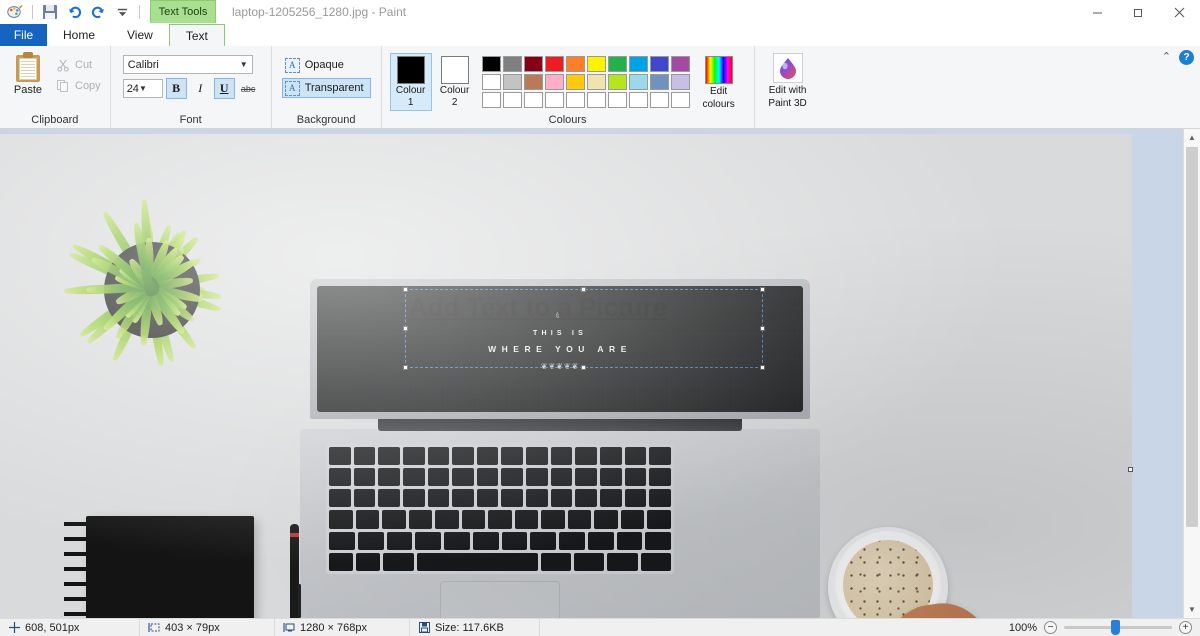 This screenshot has width=1200, height=636. What do you see at coordinates (575, 82) in the screenshot?
I see `palette-swatch-r2-c5` at bounding box center [575, 82].